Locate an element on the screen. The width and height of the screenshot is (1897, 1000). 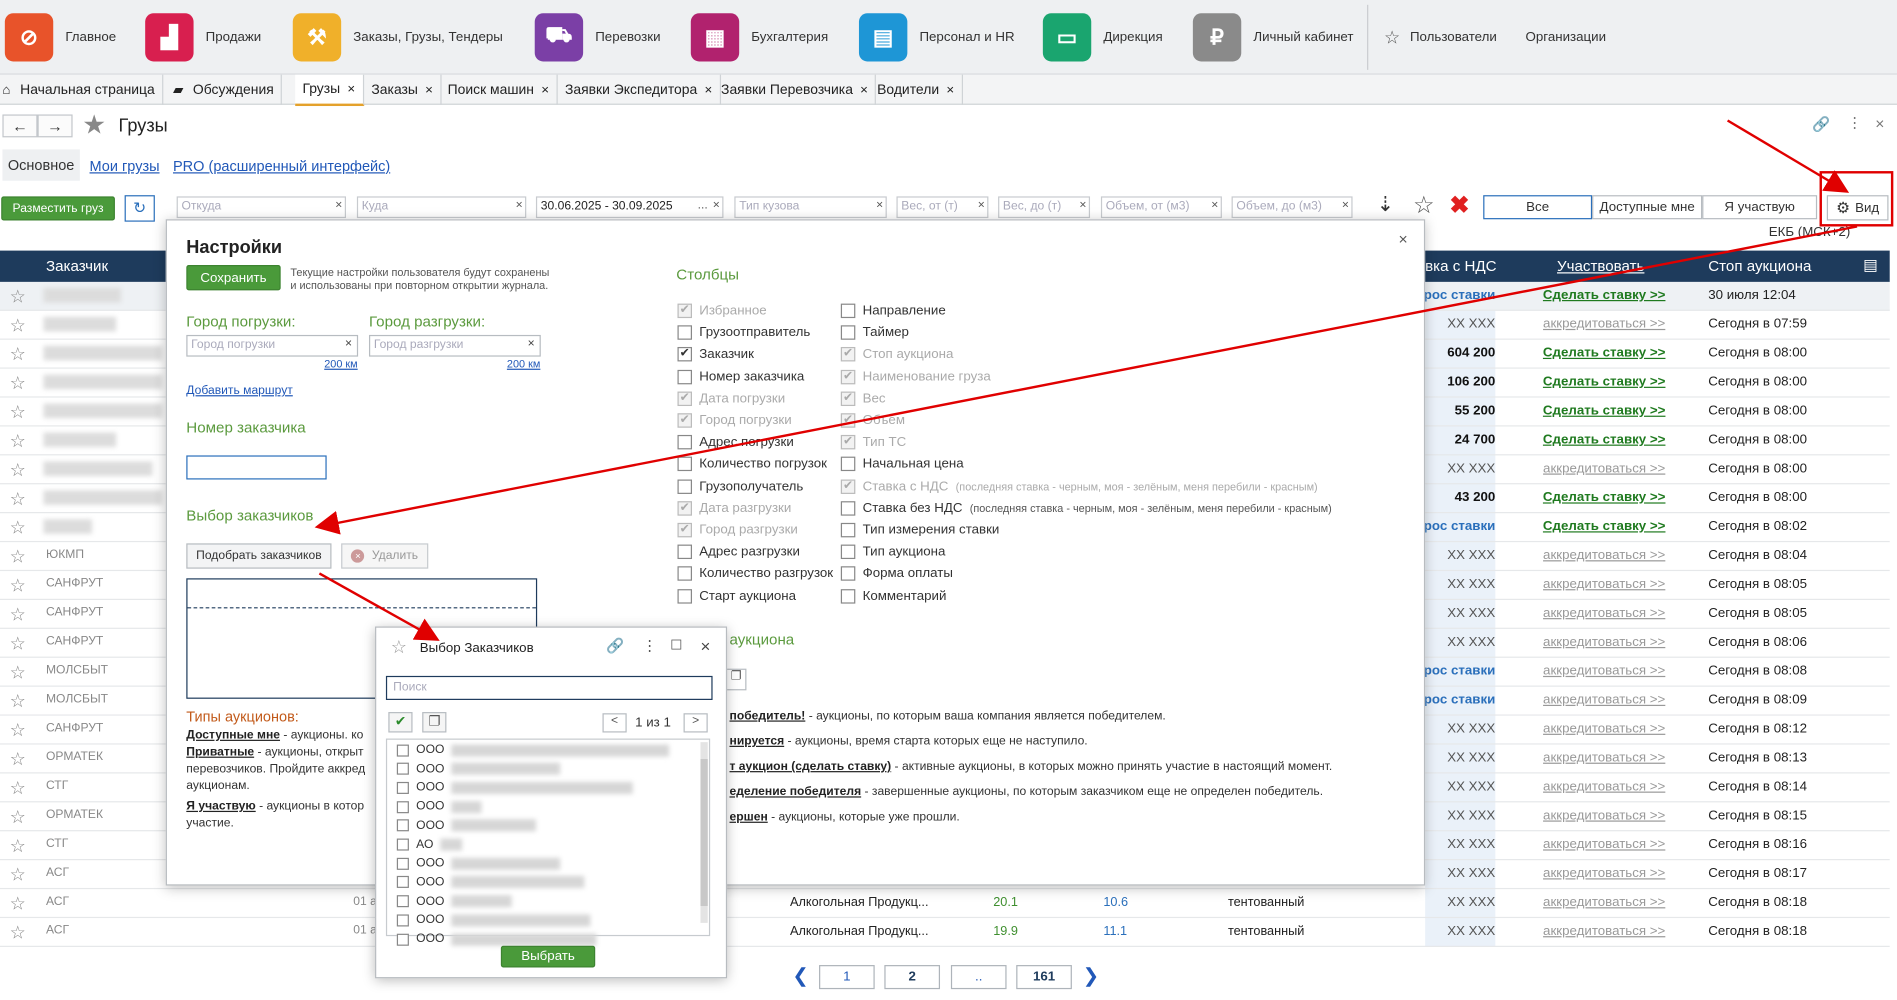
tab-drivers: Водители × is located at coordinates (916, 89).